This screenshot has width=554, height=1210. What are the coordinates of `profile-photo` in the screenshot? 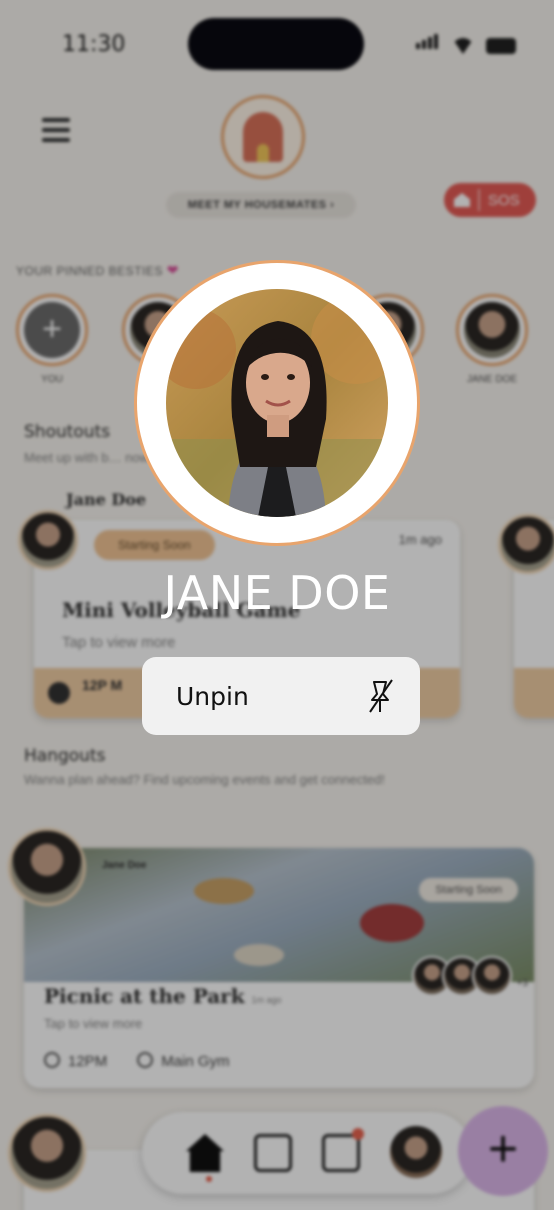 It's located at (277, 403).